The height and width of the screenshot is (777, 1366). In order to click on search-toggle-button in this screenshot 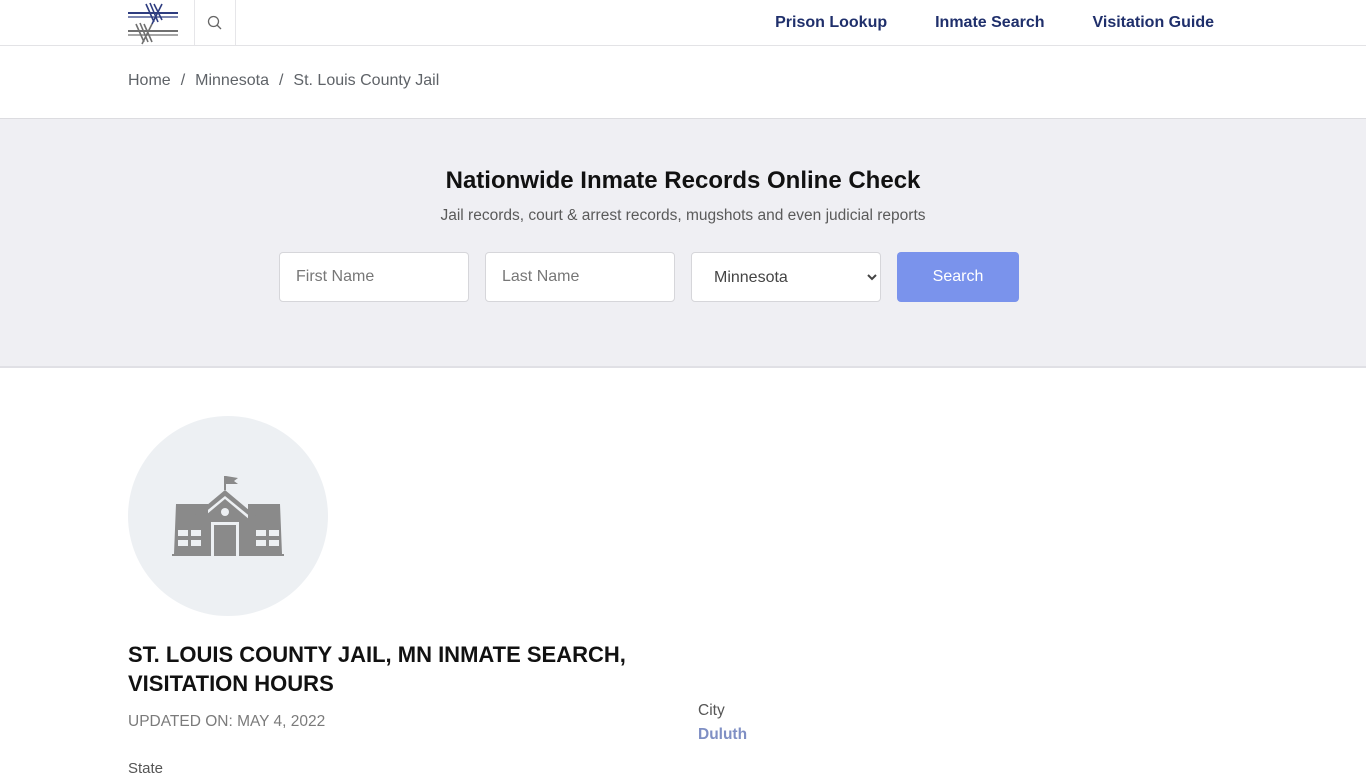, I will do `click(215, 22)`.